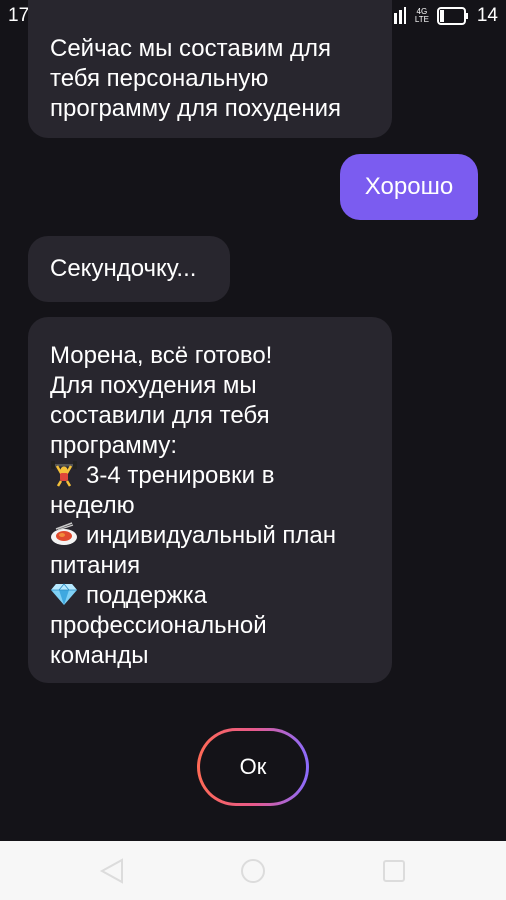  I want to click on program-item-support: поддержка, so click(210, 596).